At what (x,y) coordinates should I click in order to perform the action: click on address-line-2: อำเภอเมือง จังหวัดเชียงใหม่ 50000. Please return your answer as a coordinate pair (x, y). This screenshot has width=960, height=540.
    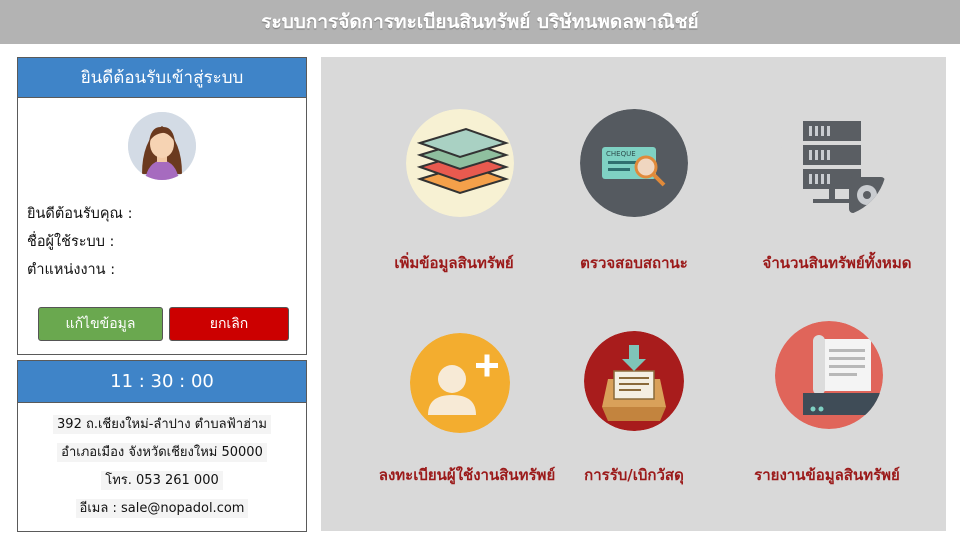
    Looking at the image, I should click on (162, 452).